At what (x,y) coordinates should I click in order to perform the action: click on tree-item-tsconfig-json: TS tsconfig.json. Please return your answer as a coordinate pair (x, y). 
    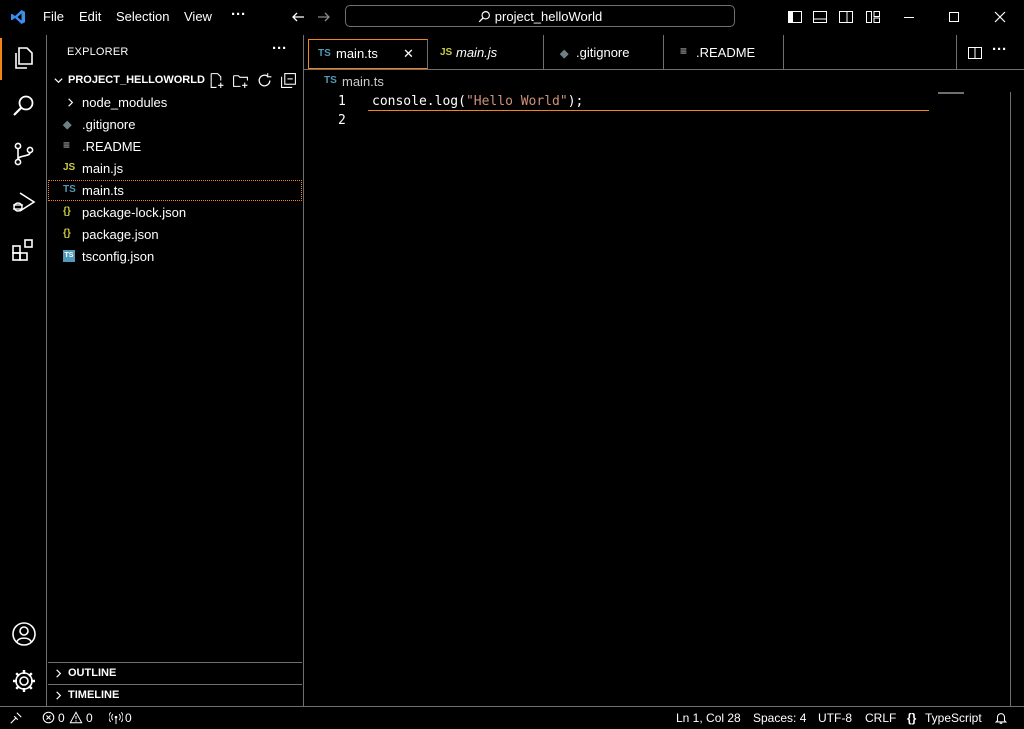
    Looking at the image, I should click on (175, 256).